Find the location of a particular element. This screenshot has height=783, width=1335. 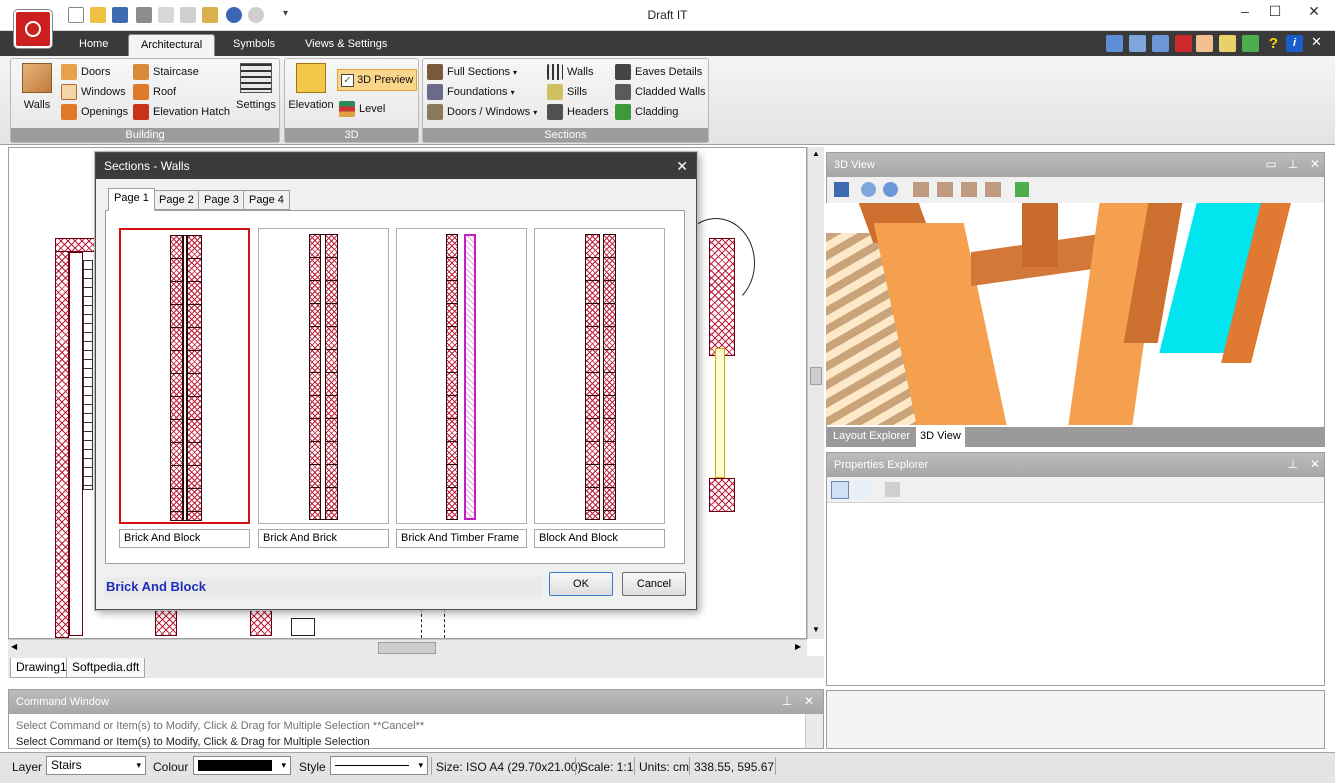

close-button: ✕ is located at coordinates (1314, 12).